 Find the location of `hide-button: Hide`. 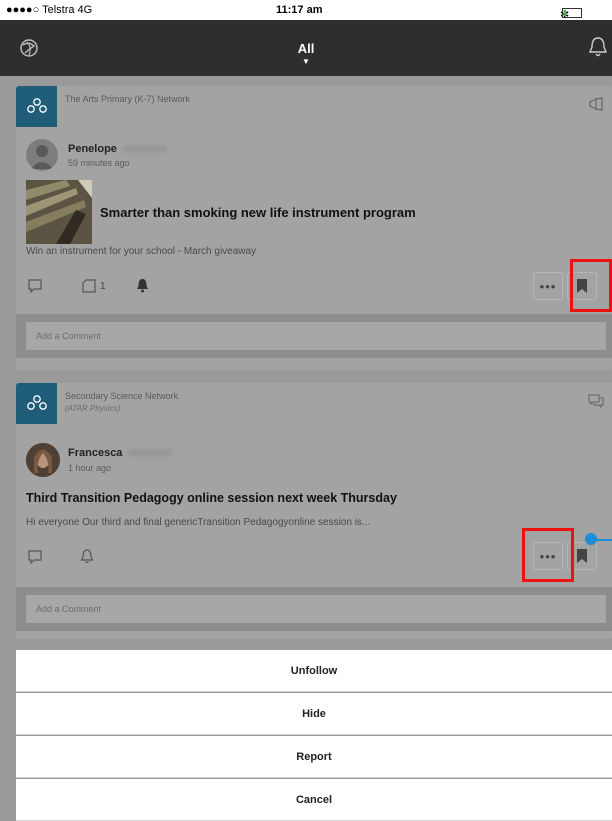

hide-button: Hide is located at coordinates (314, 714).